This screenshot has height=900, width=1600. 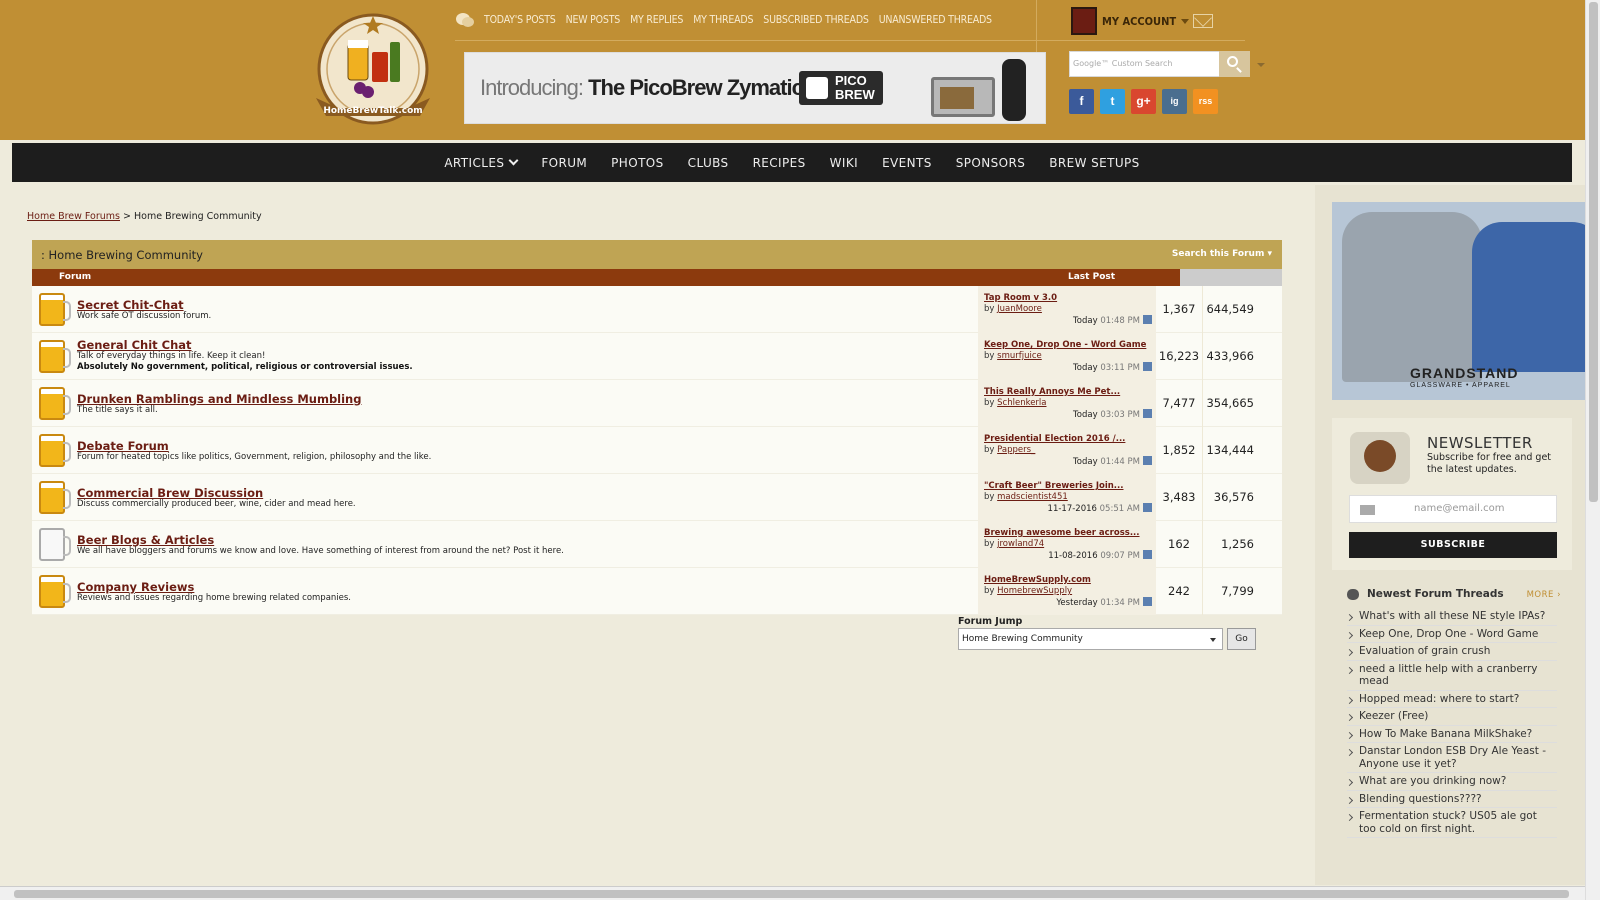 I want to click on thread-count: 3,483, so click(x=1179, y=497).